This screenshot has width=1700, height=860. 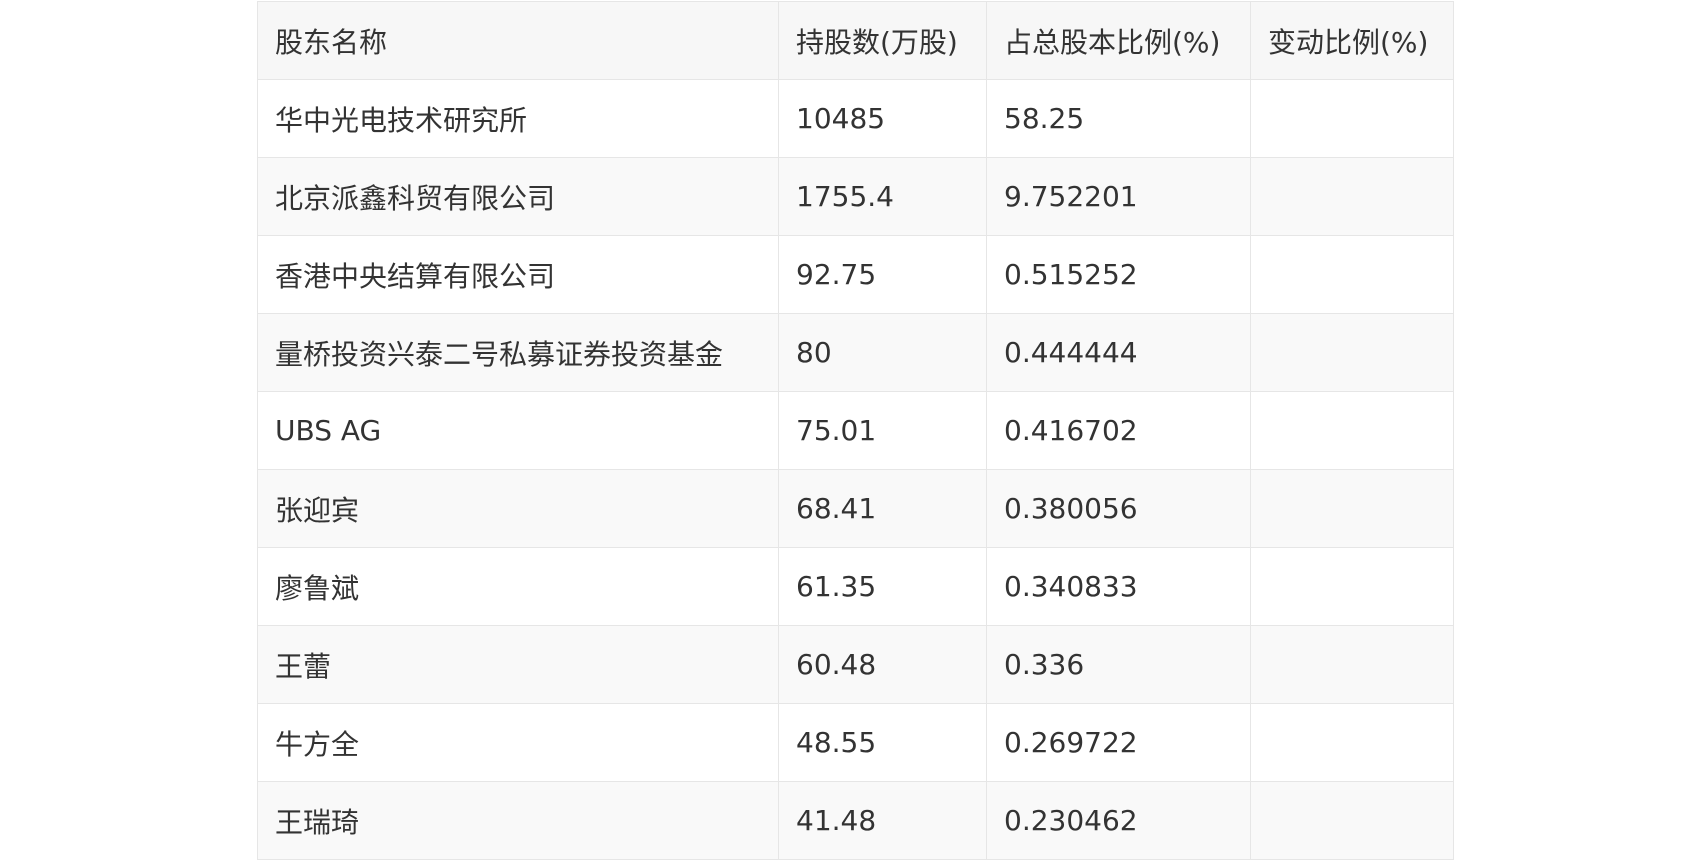 I want to click on cell-share-ratio: 0.416702, so click(x=1118, y=430).